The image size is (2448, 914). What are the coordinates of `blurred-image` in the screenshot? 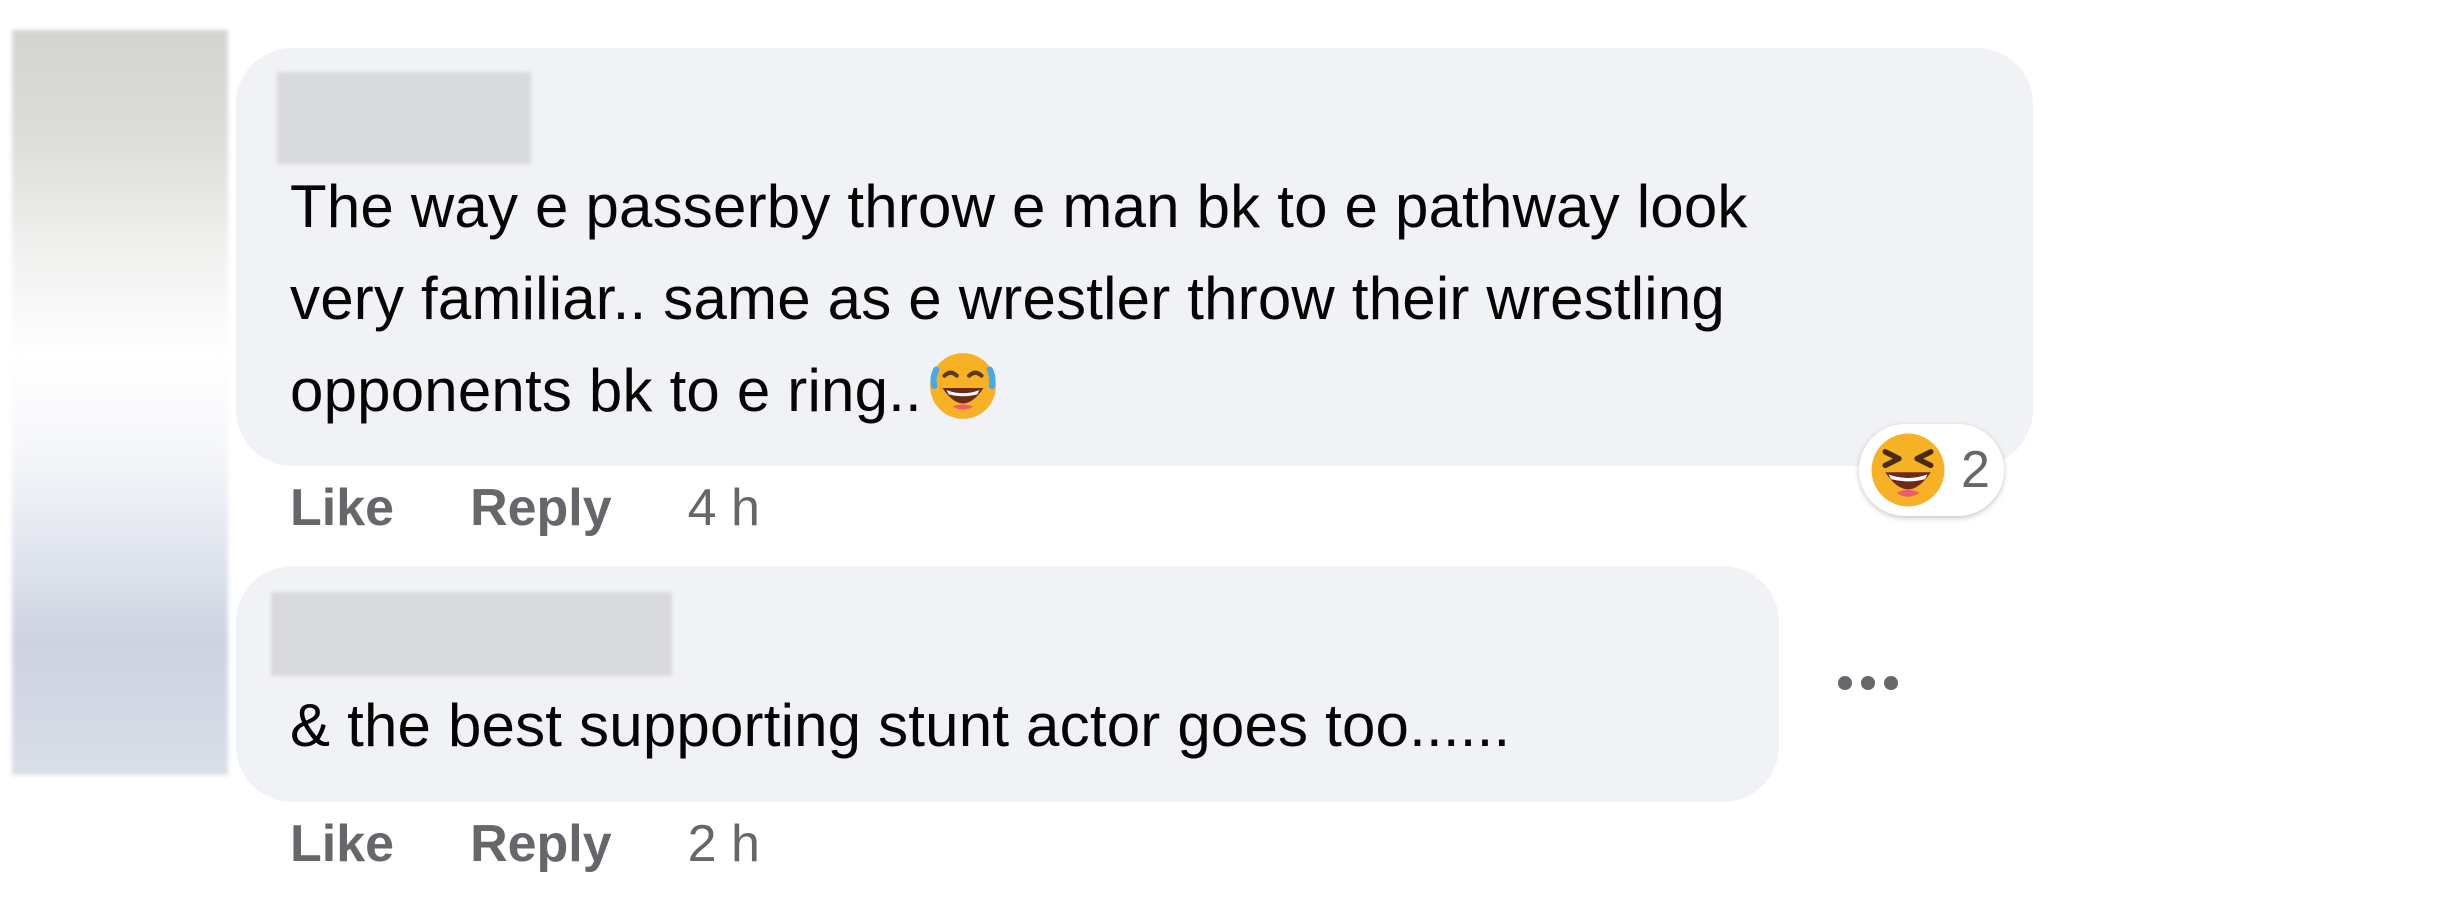 It's located at (120, 402).